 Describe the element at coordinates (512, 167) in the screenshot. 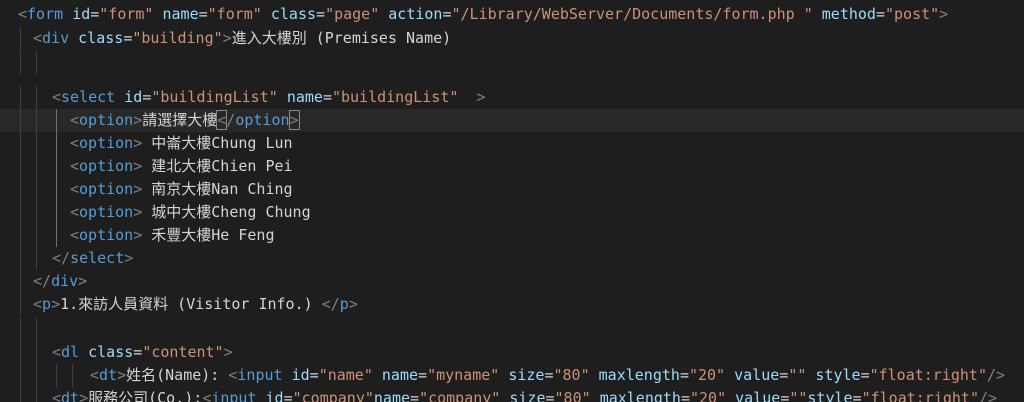

I see `code-line: <option> 建北大樓Chien Pei` at that location.